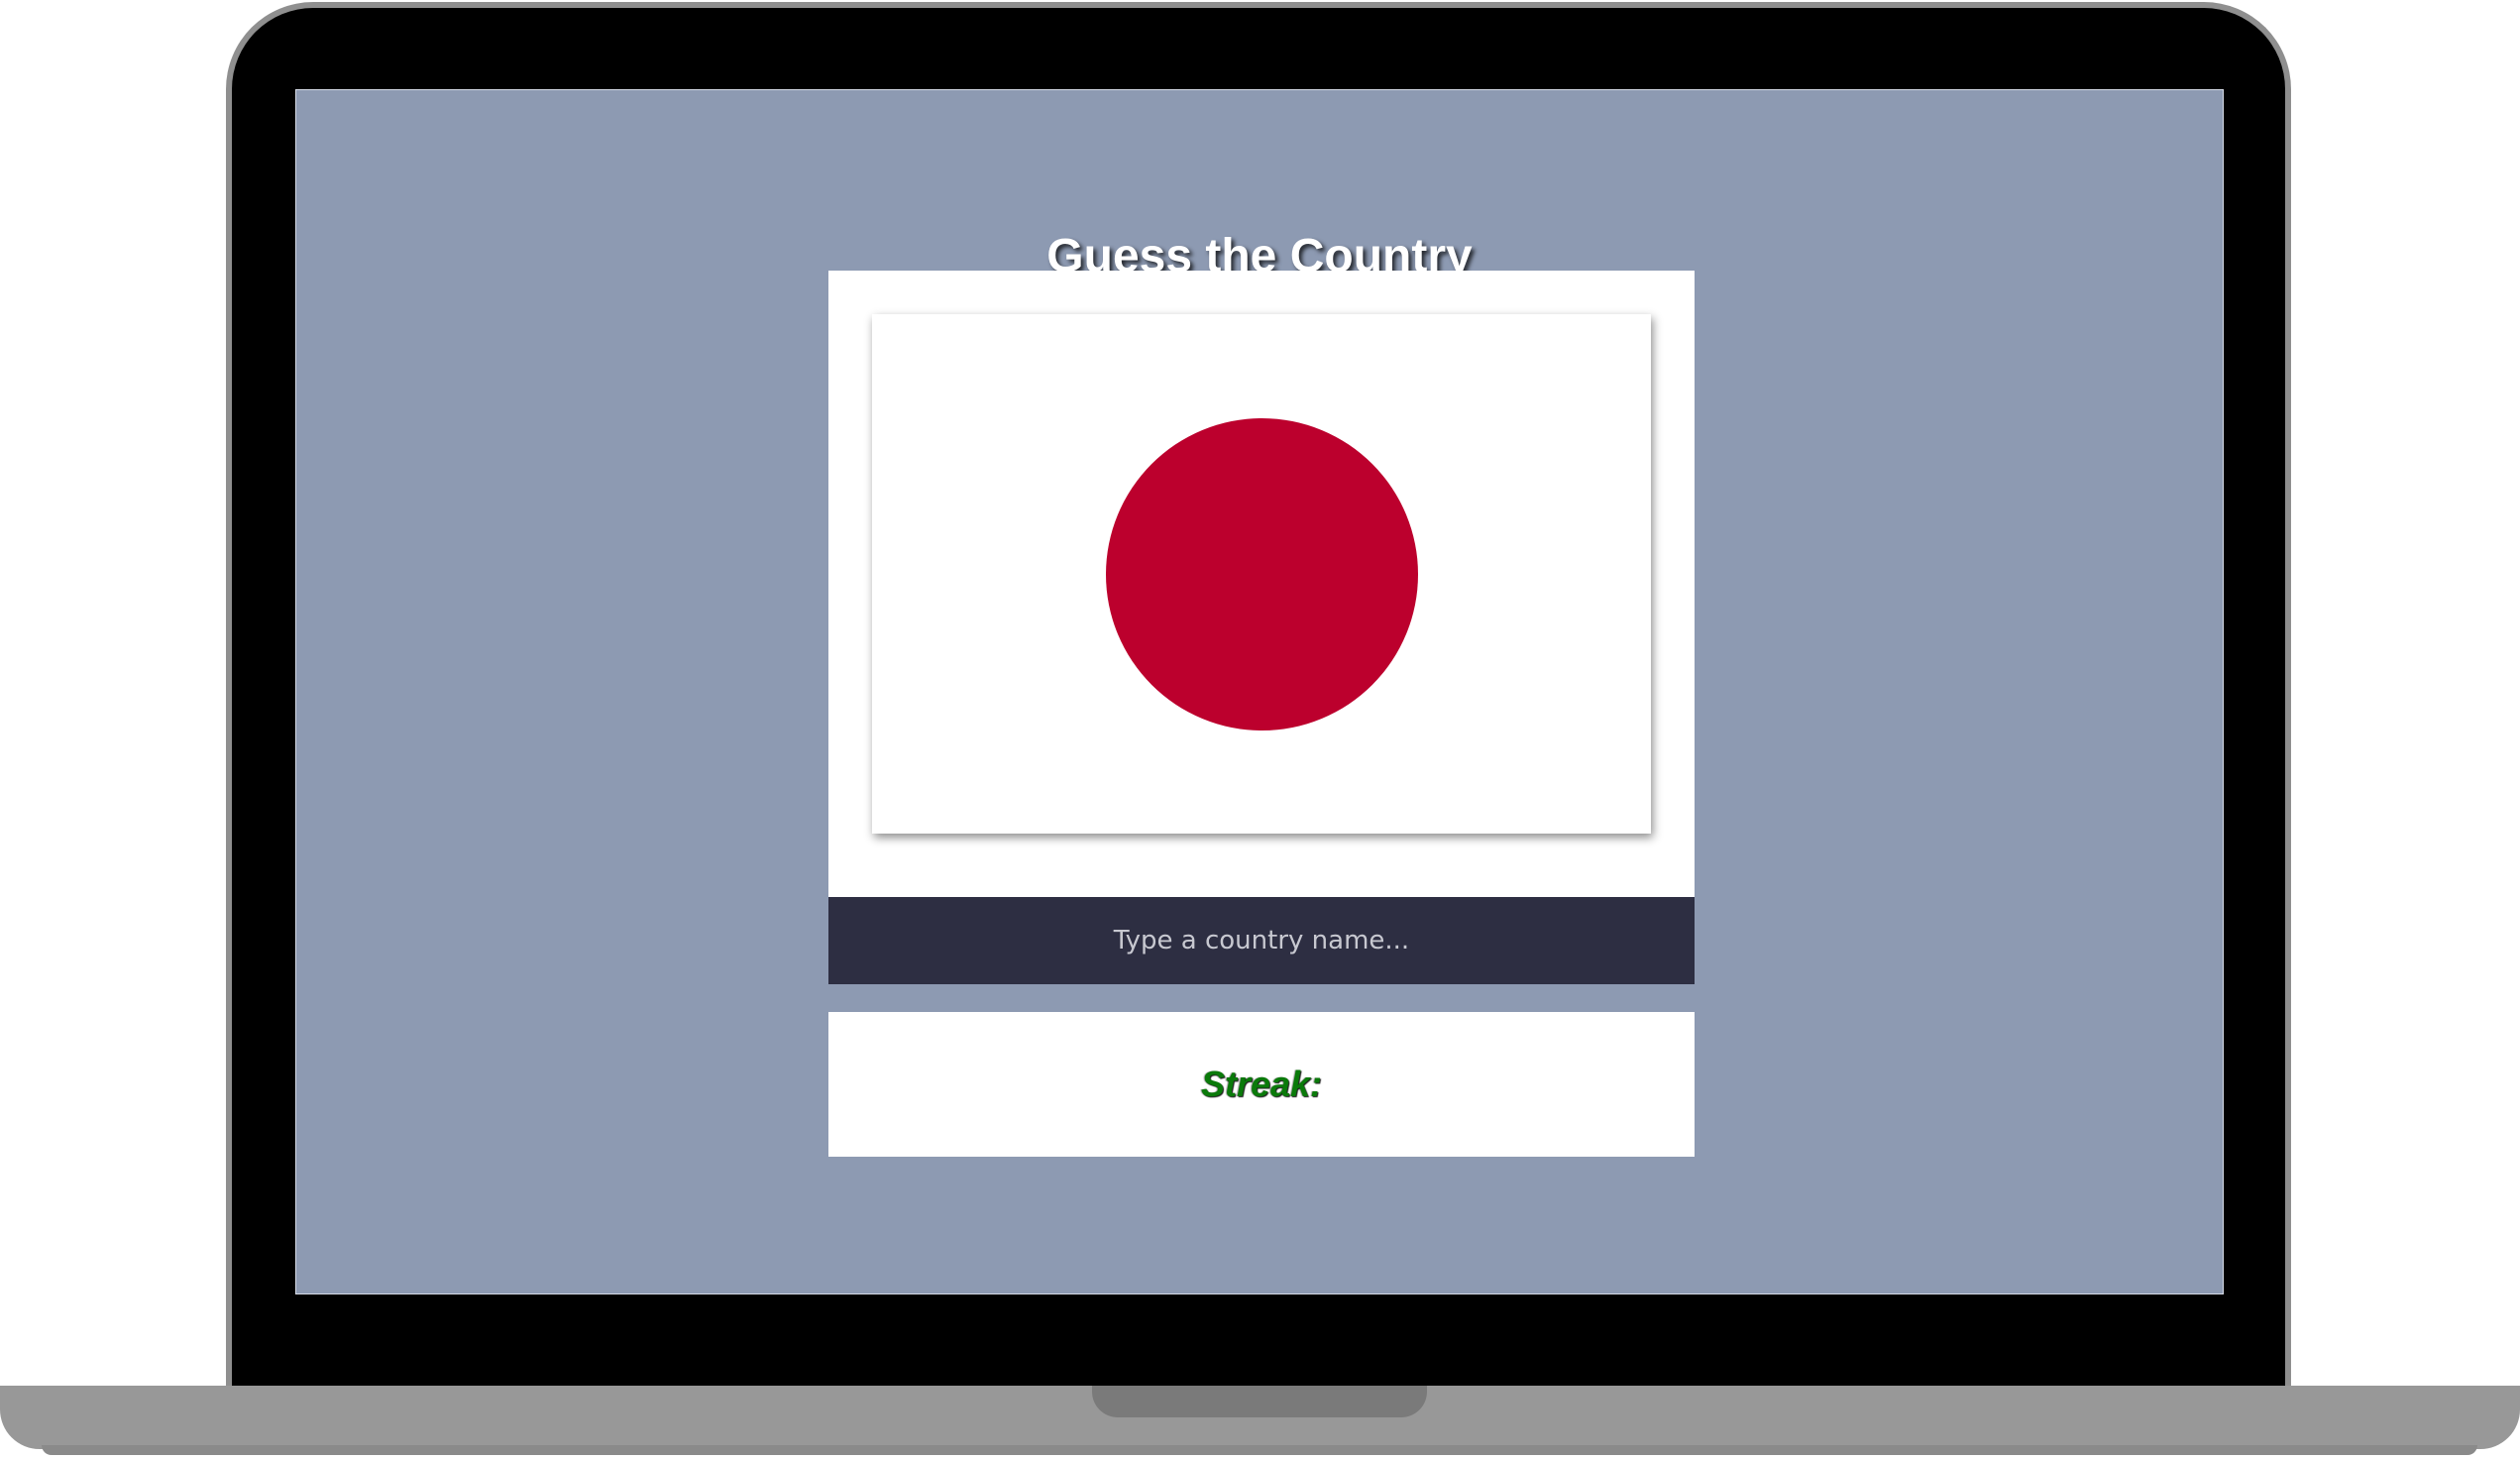 Image resolution: width=2520 pixels, height=1460 pixels. Describe the element at coordinates (1259, 1450) in the screenshot. I see `laptop-base-edge` at that location.